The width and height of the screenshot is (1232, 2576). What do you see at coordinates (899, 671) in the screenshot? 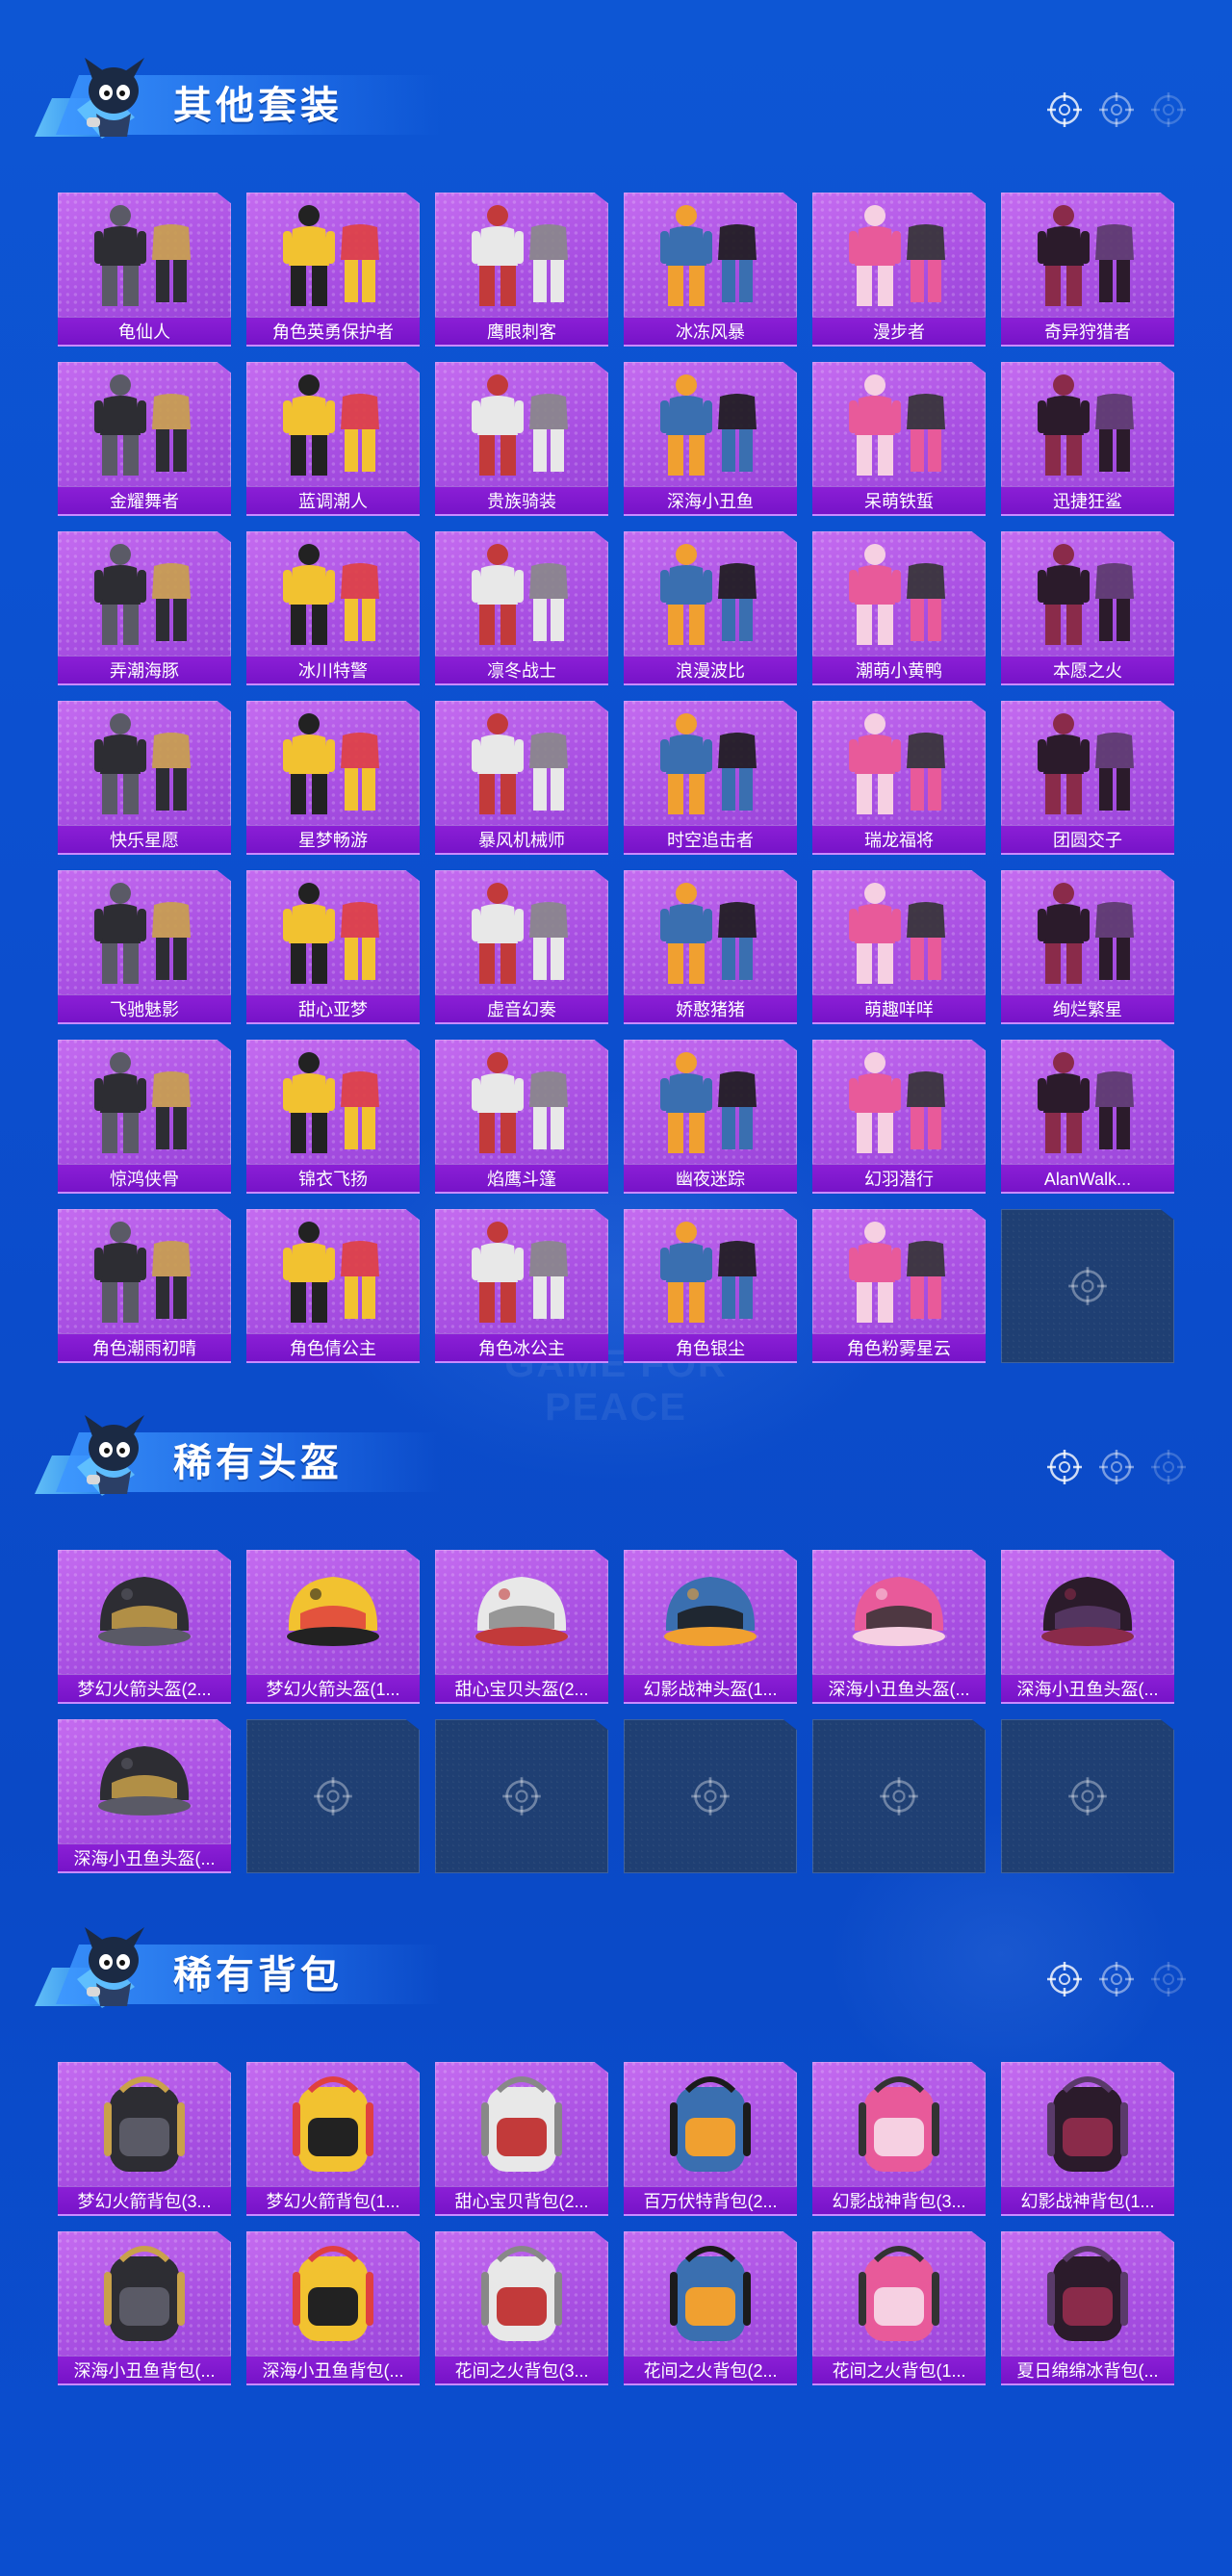
I see `item-label: 潮萌小黄鸭` at bounding box center [899, 671].